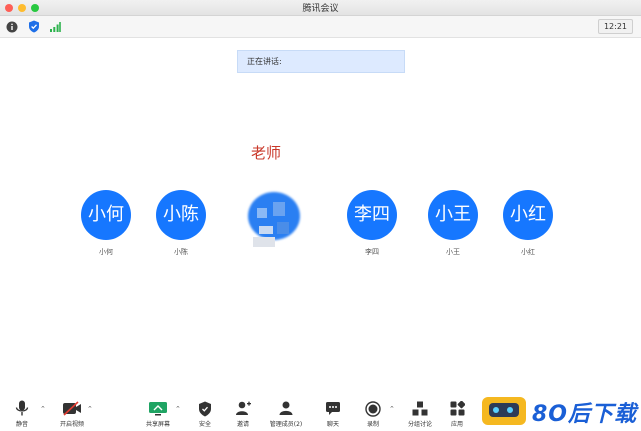 The width and height of the screenshot is (641, 431). What do you see at coordinates (392, 409) in the screenshot?
I see `record-options-chevron-icon: ⌃` at bounding box center [392, 409].